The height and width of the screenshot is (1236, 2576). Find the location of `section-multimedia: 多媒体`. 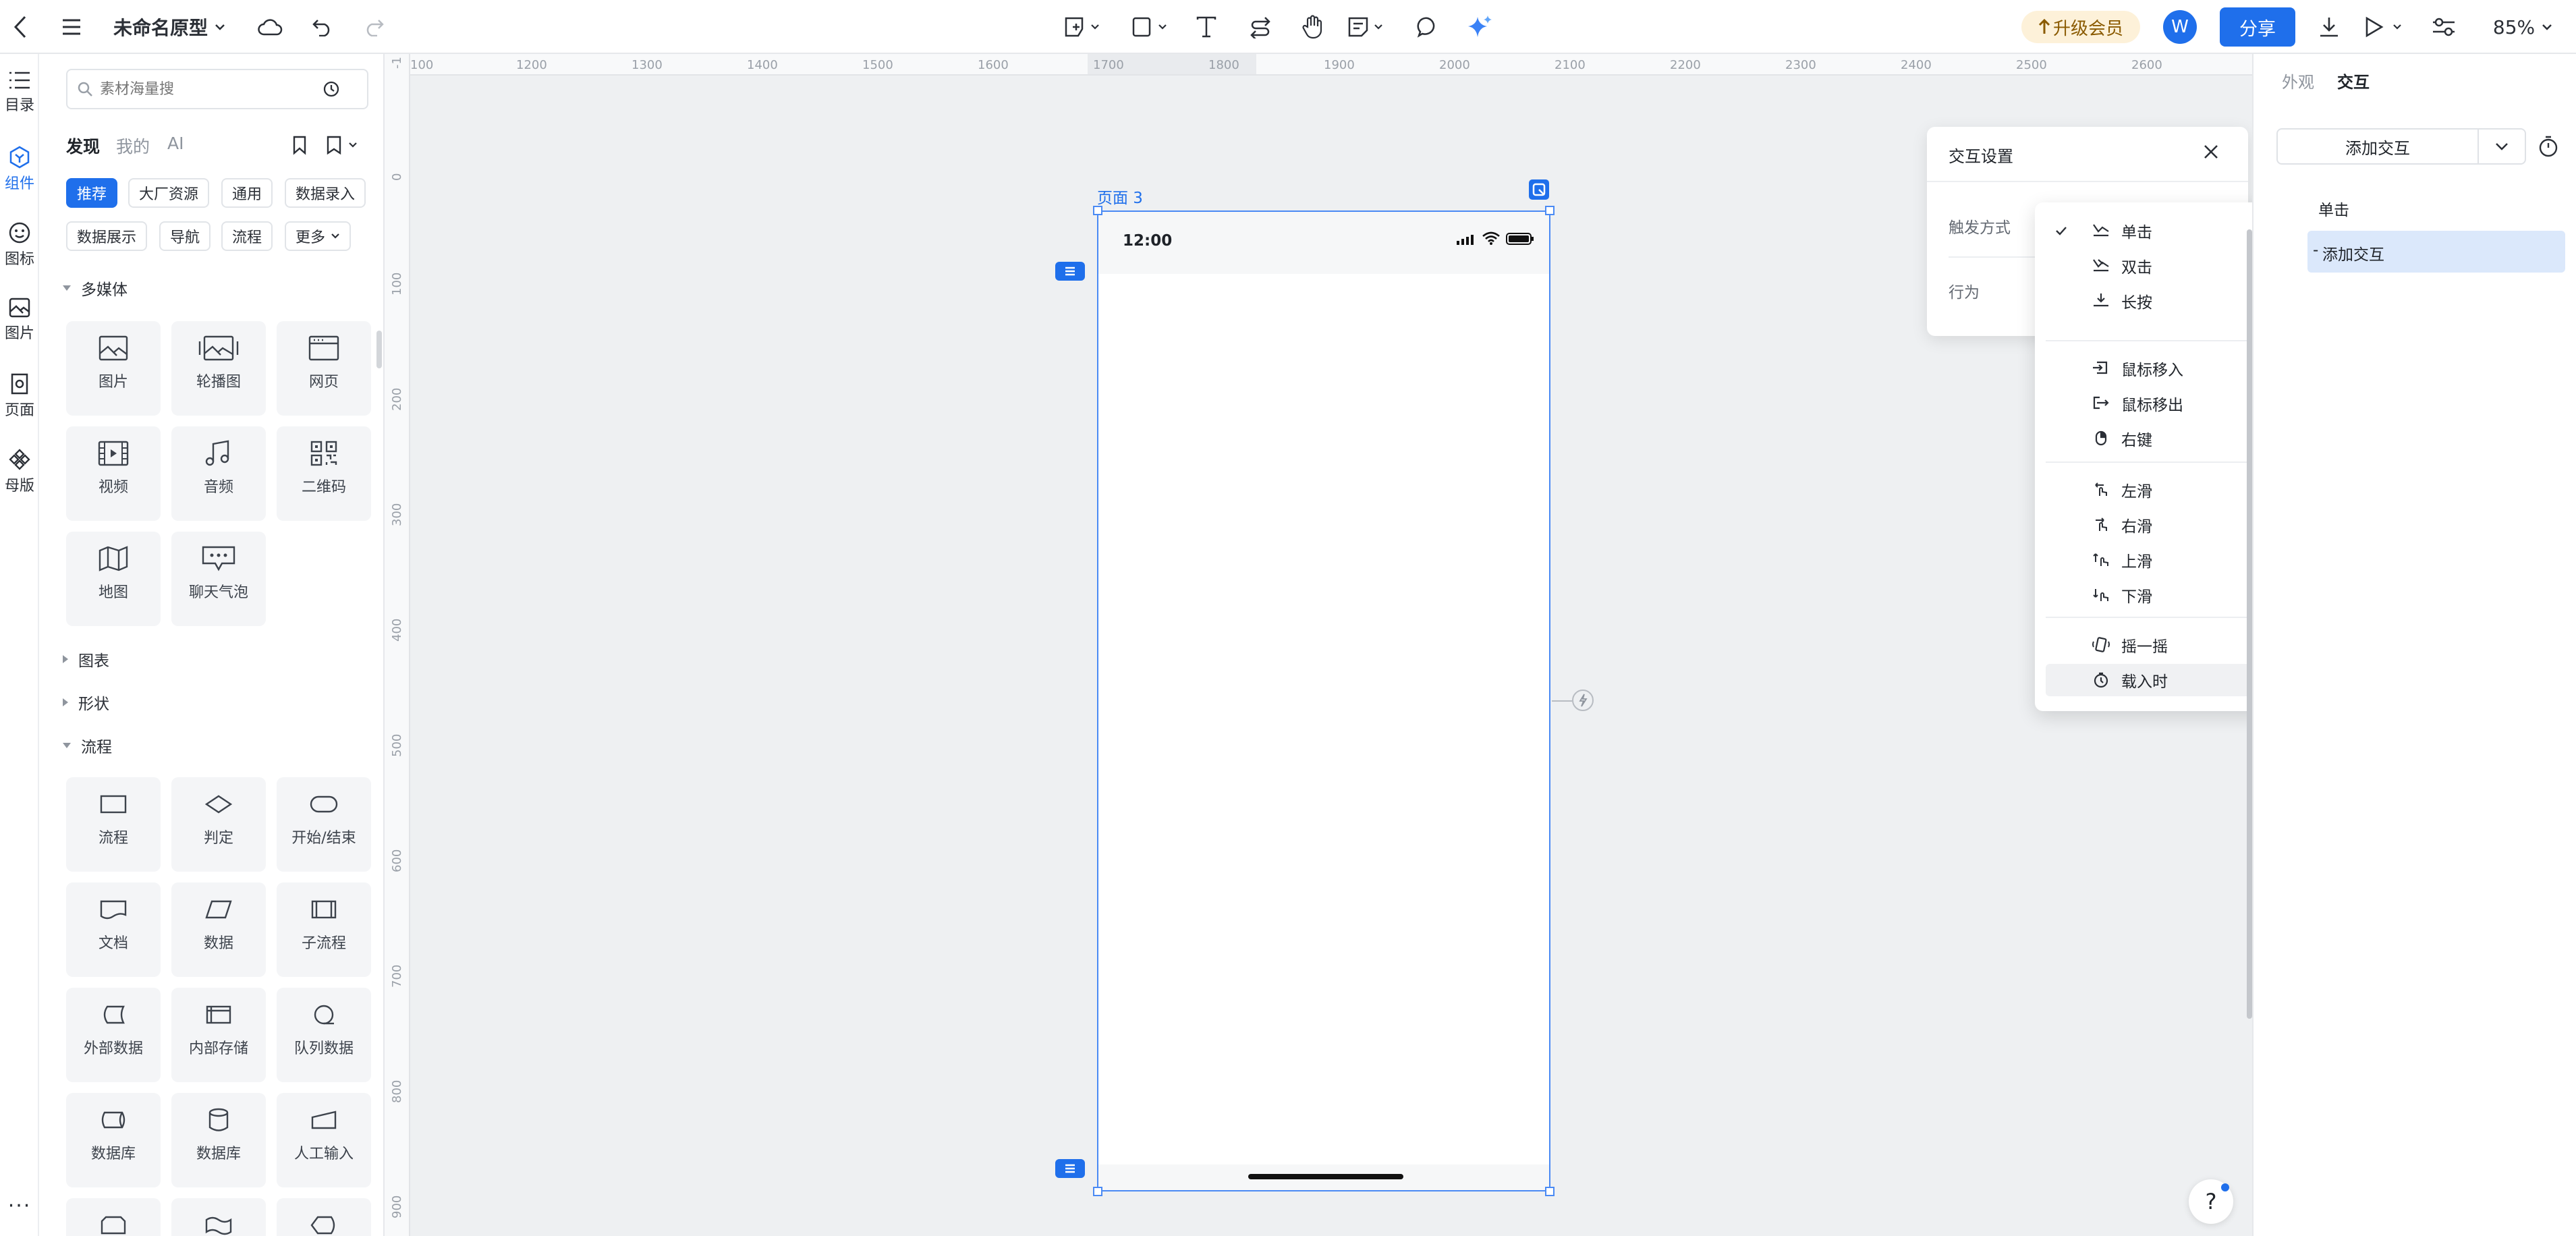

section-multimedia: 多媒体 is located at coordinates (95, 288).